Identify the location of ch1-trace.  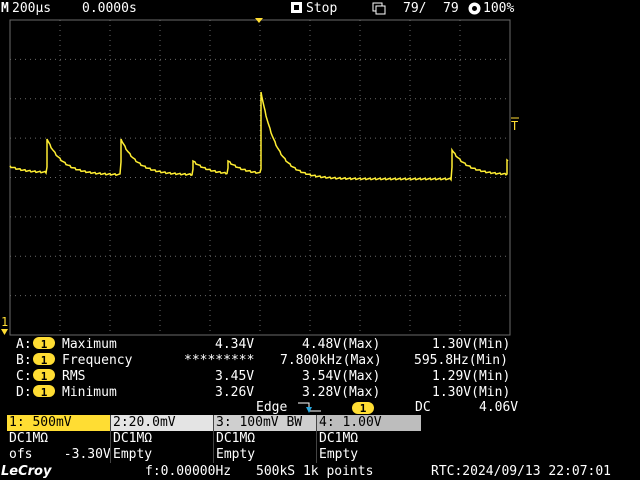
(259, 136).